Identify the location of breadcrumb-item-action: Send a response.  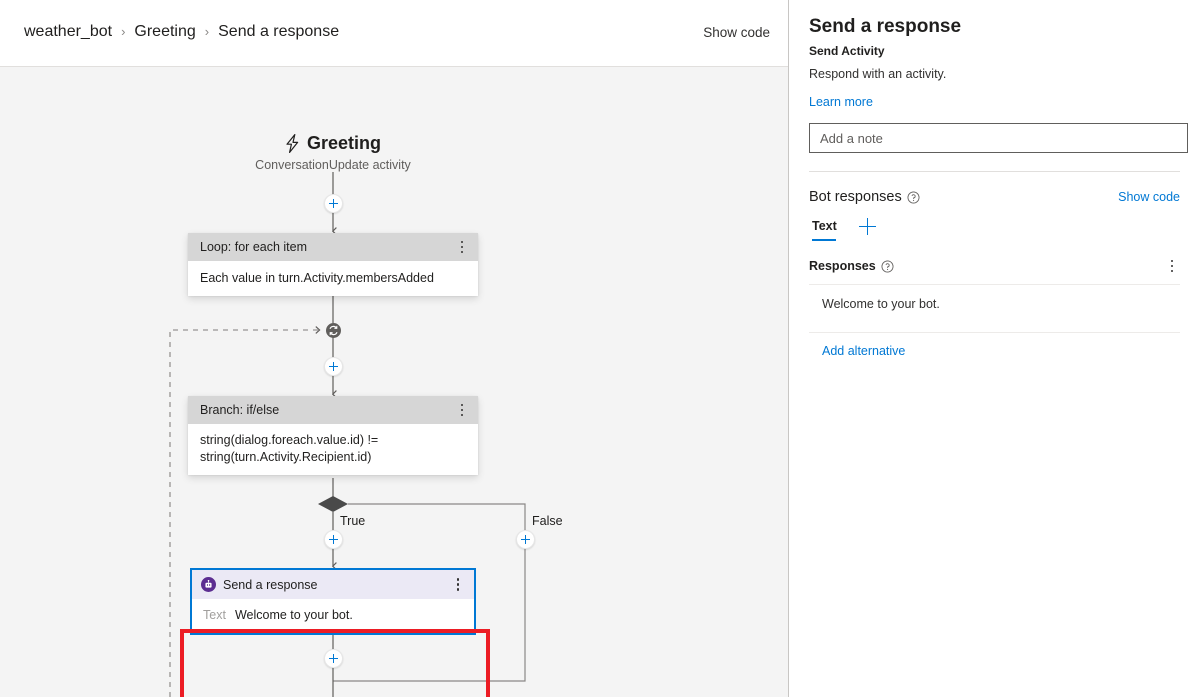
(278, 32).